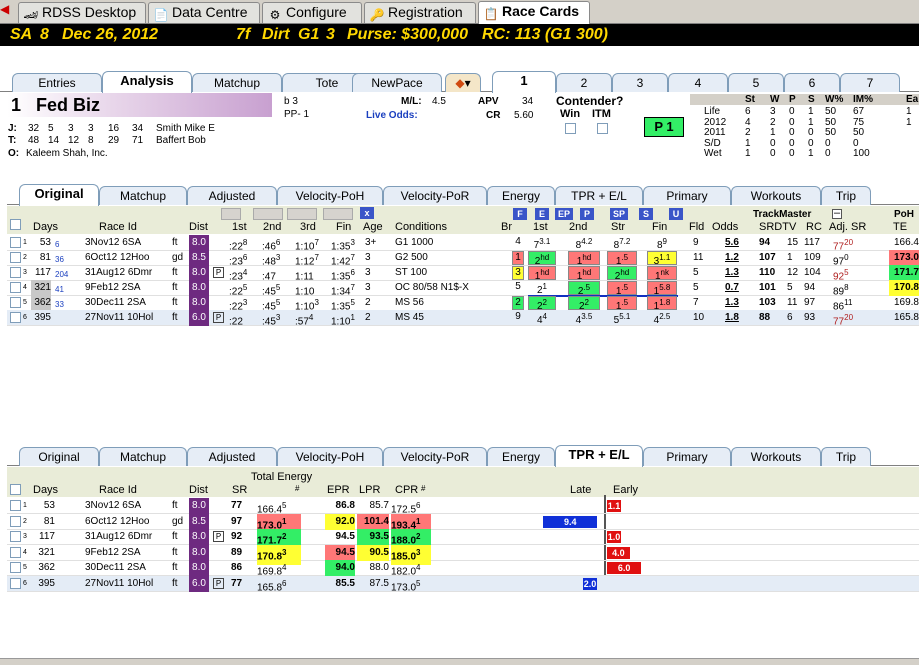  What do you see at coordinates (570, 128) in the screenshot?
I see `contender-win-checkbox` at bounding box center [570, 128].